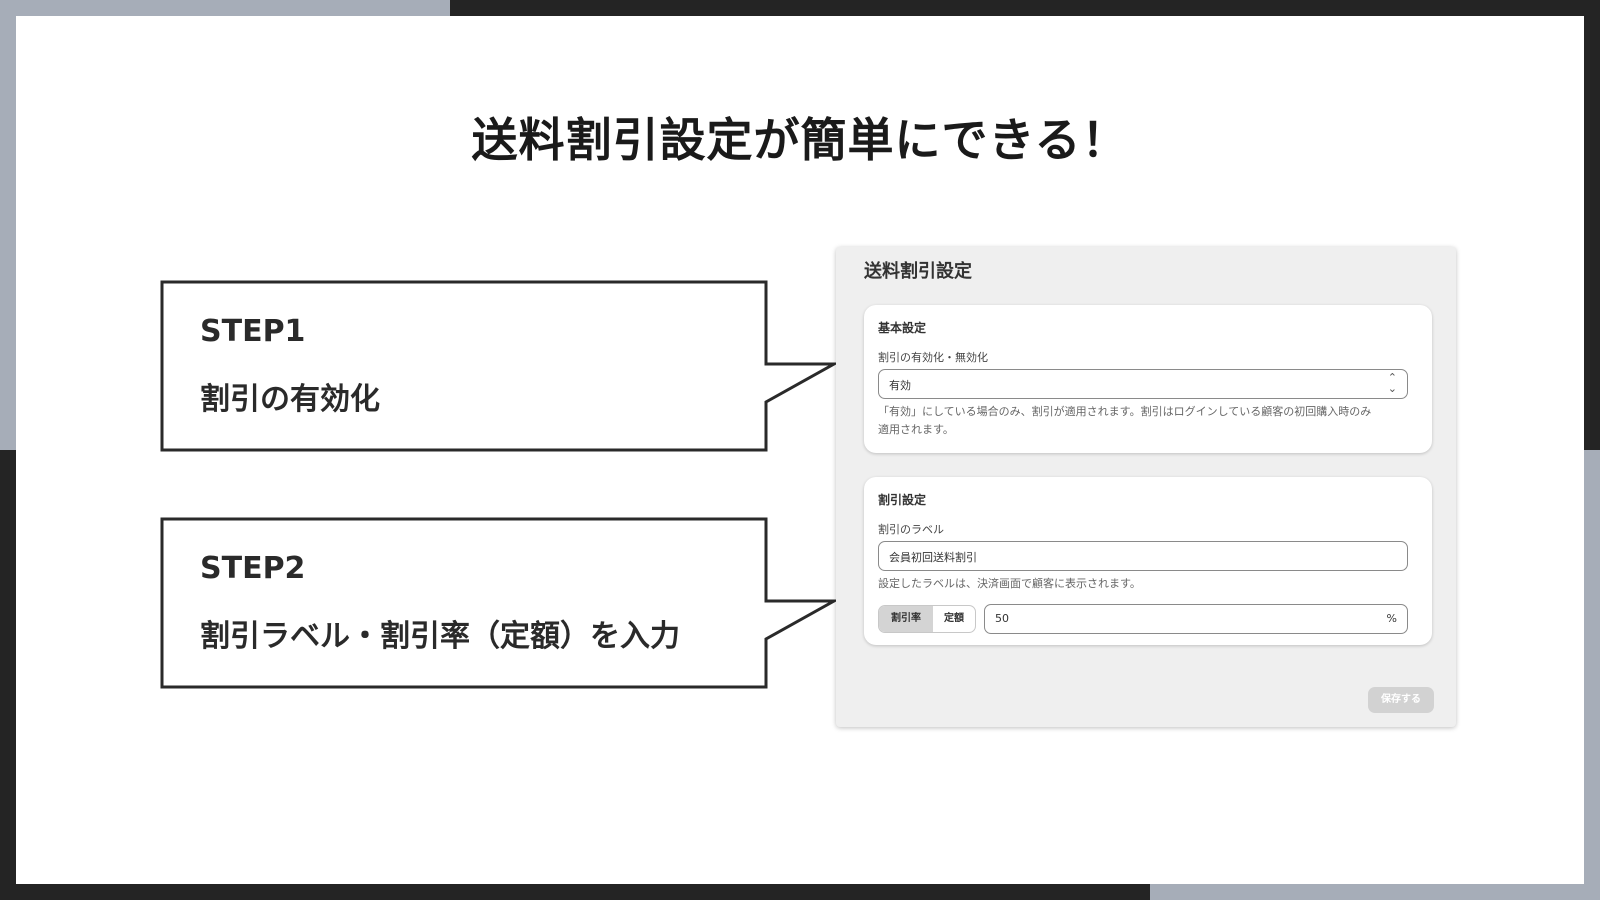  What do you see at coordinates (902, 500) in the screenshot?
I see `discount-settings-title: 割引設定` at bounding box center [902, 500].